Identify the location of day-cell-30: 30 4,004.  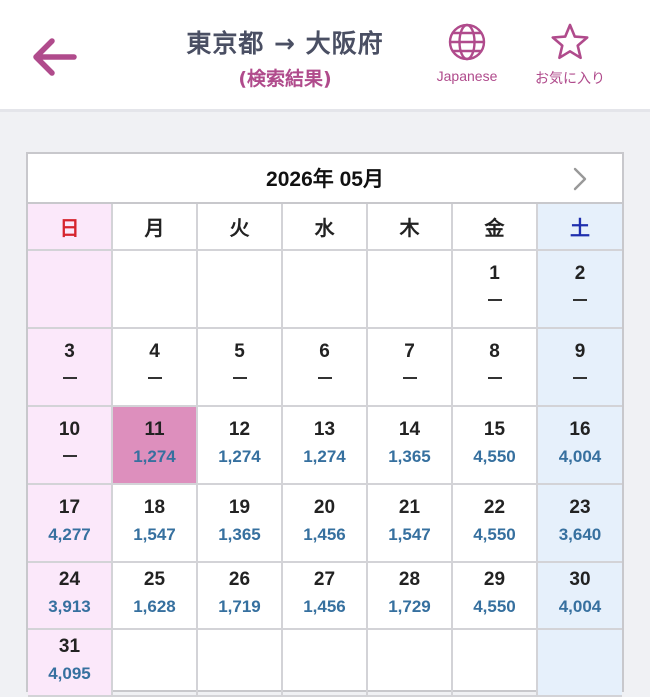
(580, 596).